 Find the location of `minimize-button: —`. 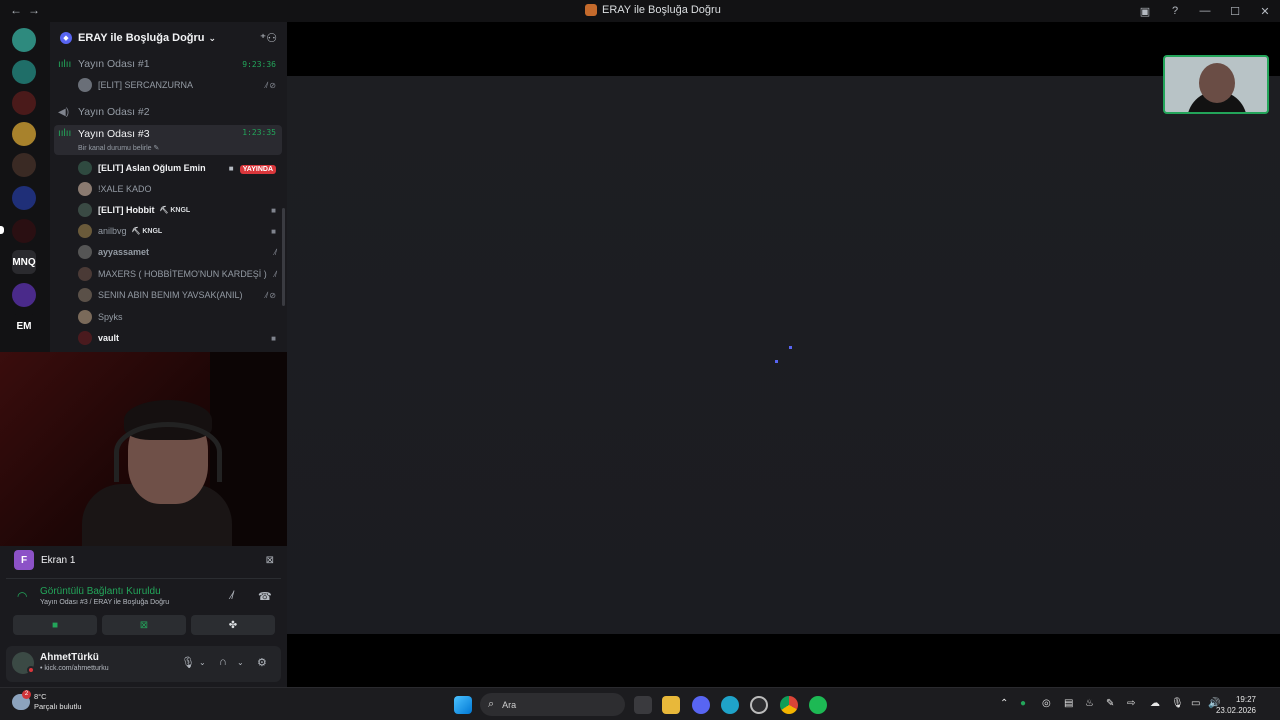

minimize-button: — is located at coordinates (1205, 11).